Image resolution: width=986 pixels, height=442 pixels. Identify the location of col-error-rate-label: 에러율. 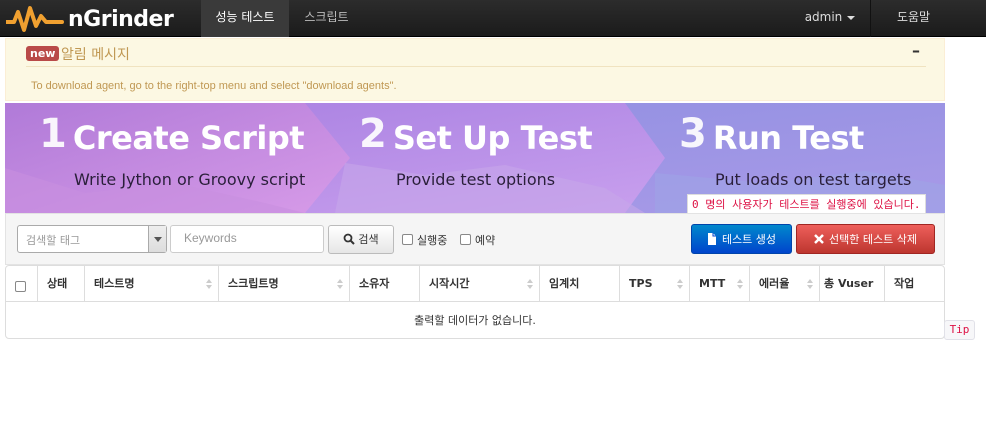
(774, 283).